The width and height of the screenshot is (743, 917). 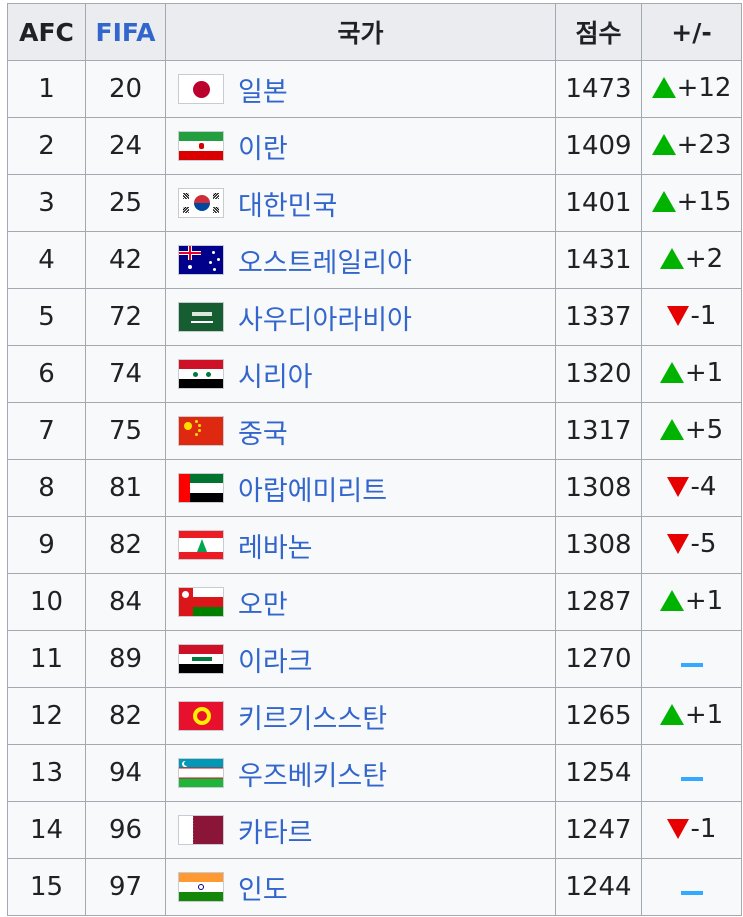 I want to click on iraq-flag-icon, so click(x=201, y=659).